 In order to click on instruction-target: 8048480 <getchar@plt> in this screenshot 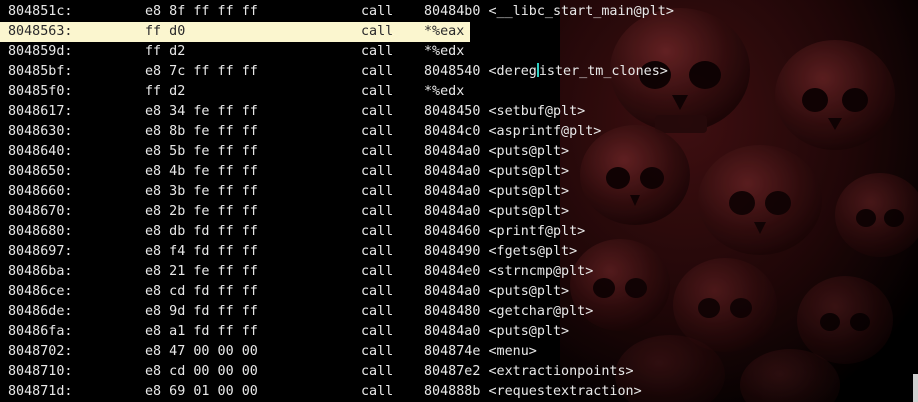, I will do `click(509, 311)`.